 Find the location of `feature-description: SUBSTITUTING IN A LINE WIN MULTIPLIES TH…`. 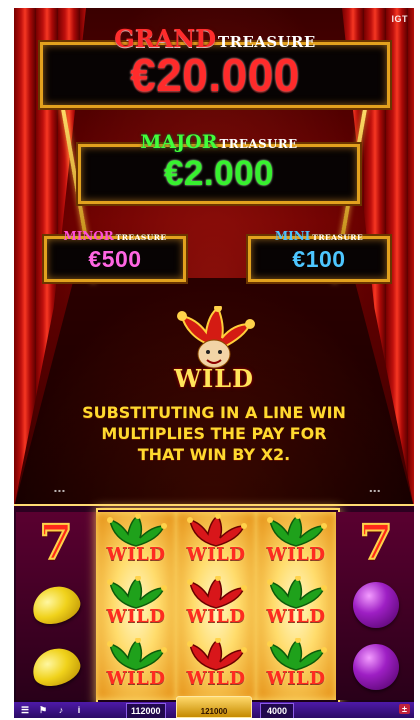

feature-description: SUBSTITUTING IN A LINE WIN MULTIPLIES TH… is located at coordinates (214, 433).